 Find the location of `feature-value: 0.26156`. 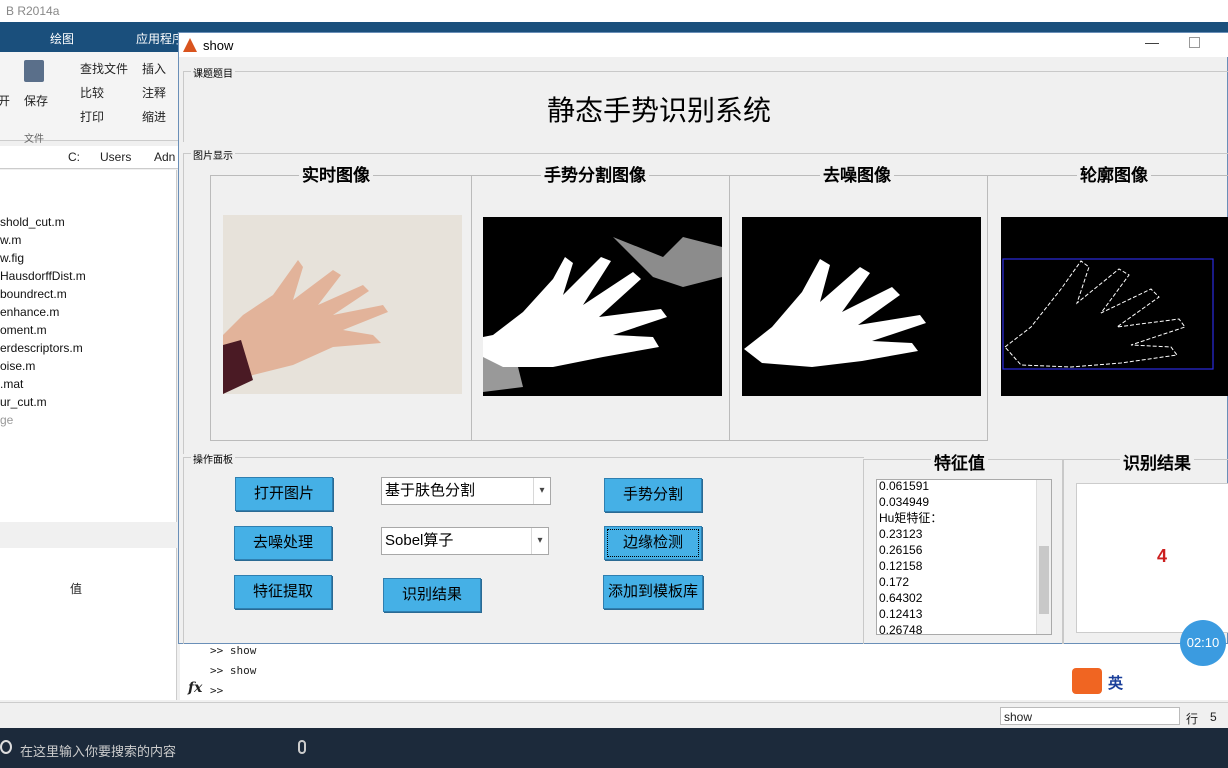

feature-value: 0.26156 is located at coordinates (901, 550).